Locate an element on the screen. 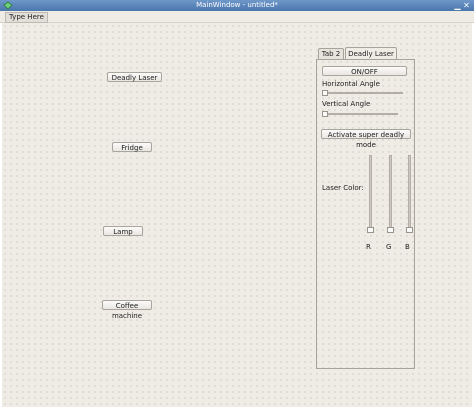  green-slider is located at coordinates (390, 193).